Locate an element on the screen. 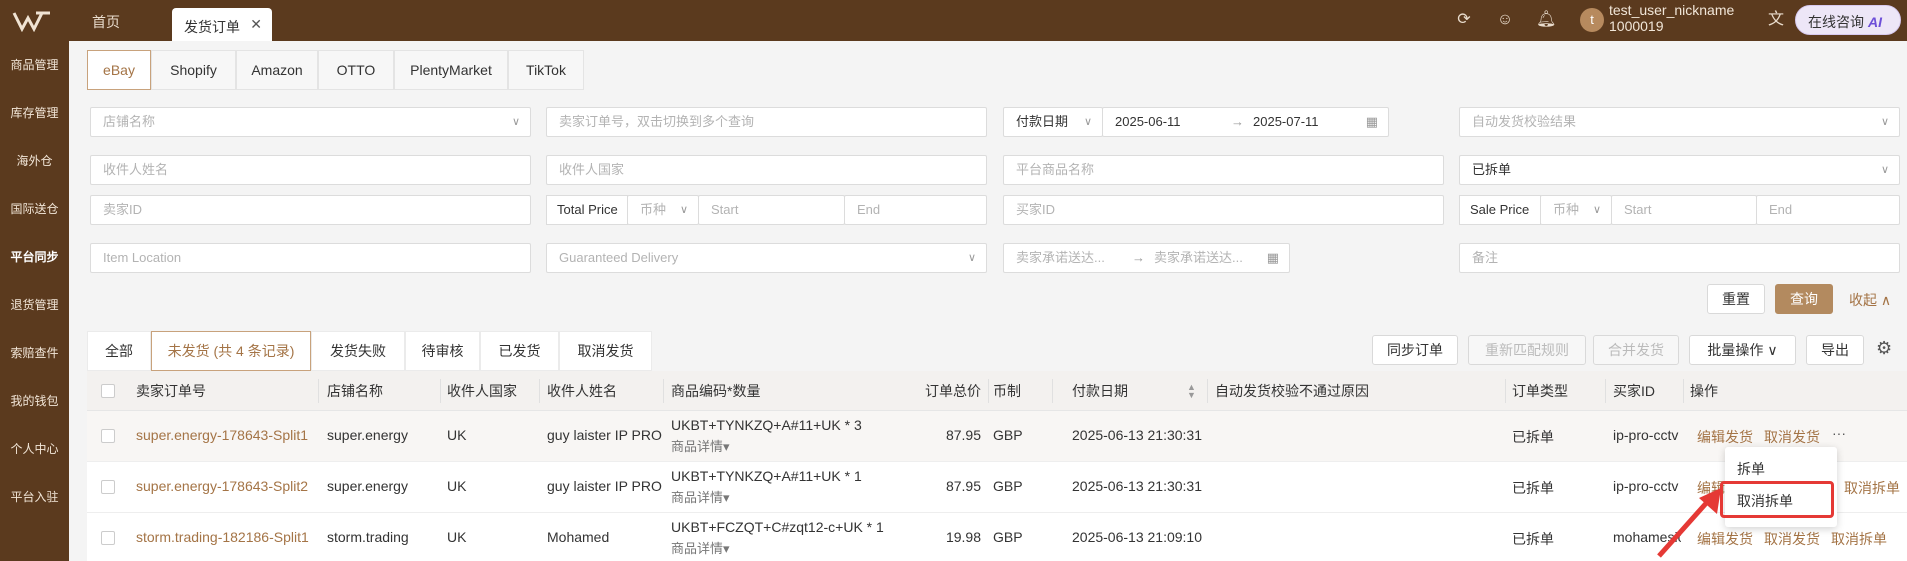  seller-id-input: 卖家ID is located at coordinates (310, 210).